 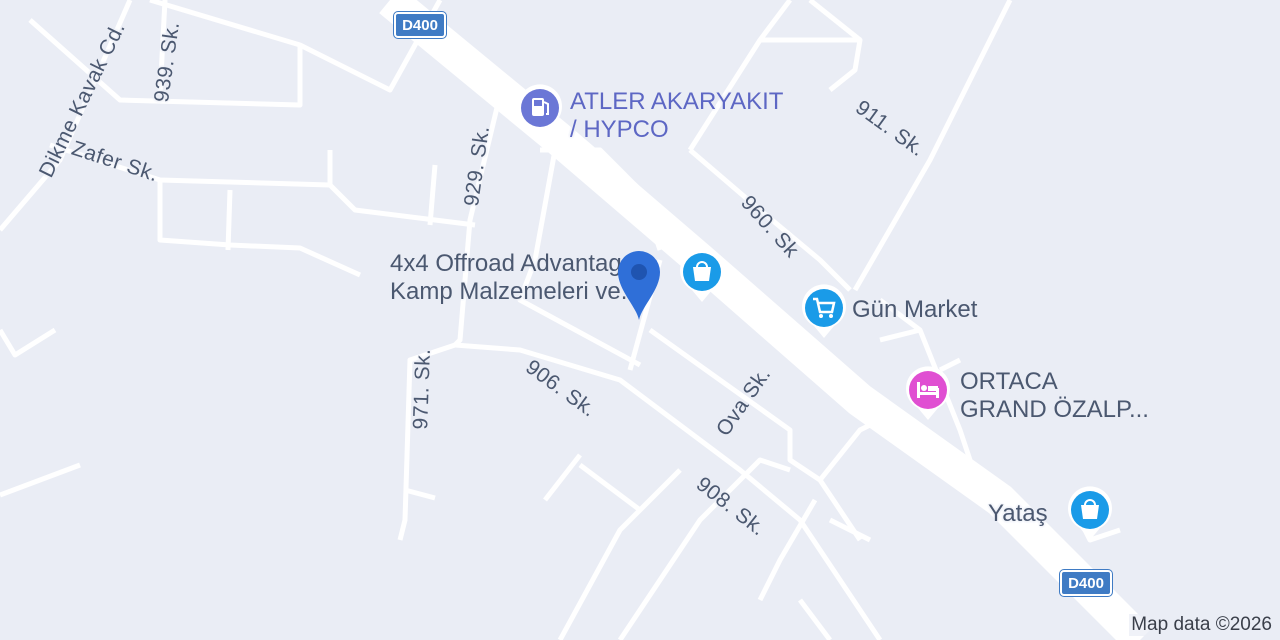 I want to click on poi-name-line1: Yataş, so click(x=1018, y=513).